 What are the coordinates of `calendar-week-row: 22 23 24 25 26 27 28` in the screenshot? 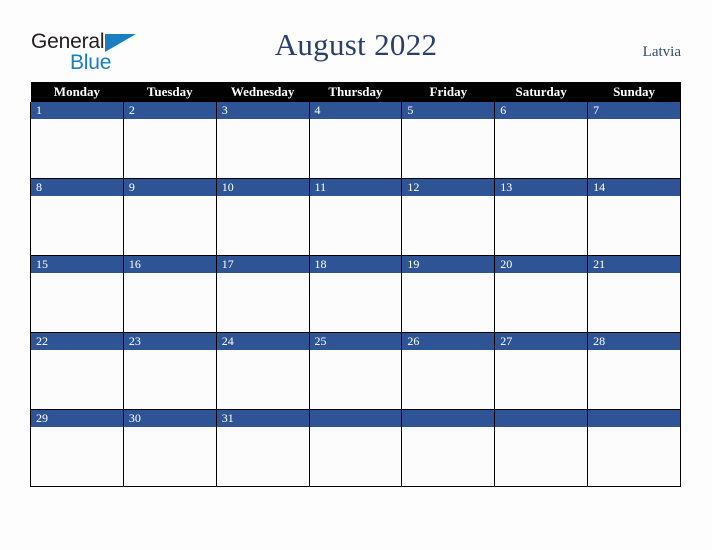 It's located at (355, 371).